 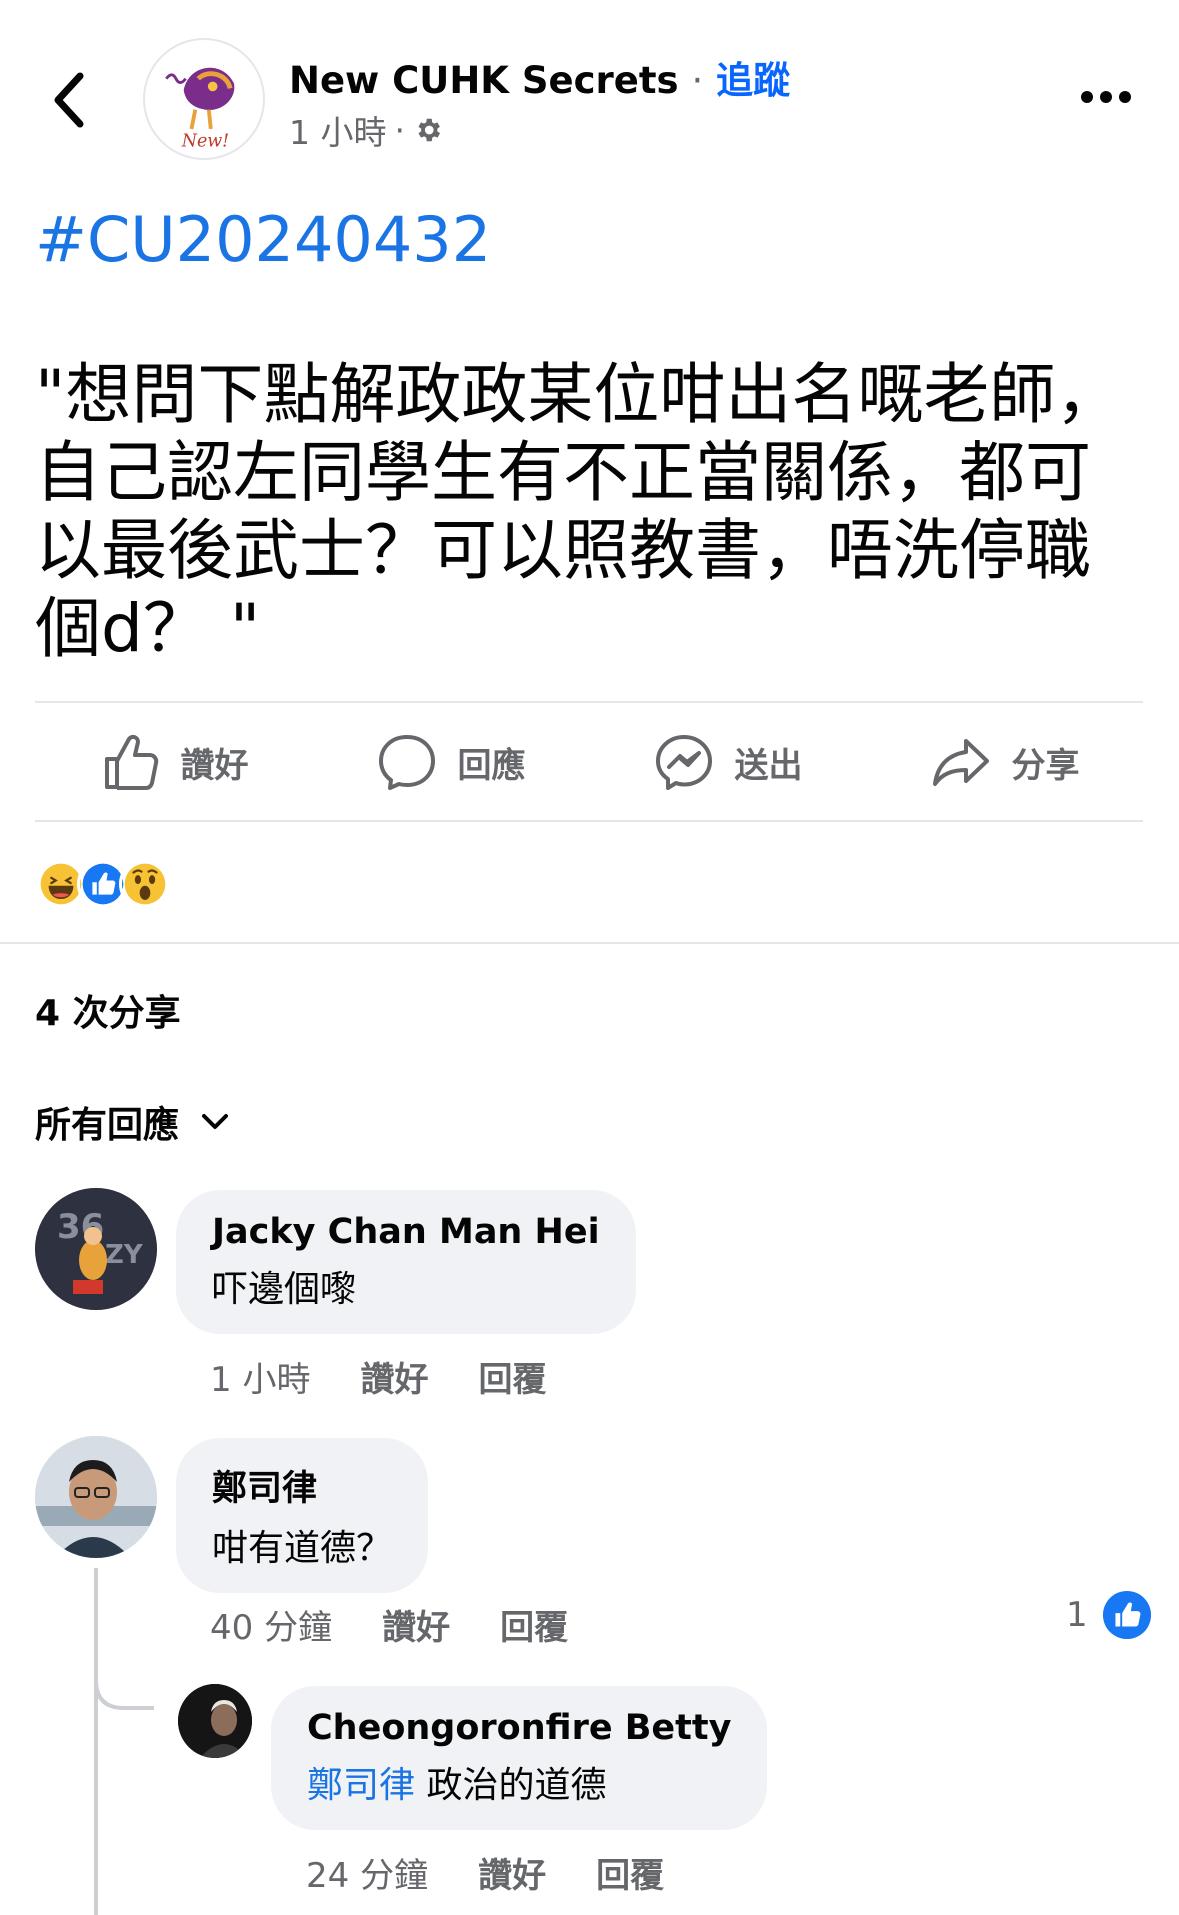 I want to click on reaction-summary, so click(x=103, y=884).